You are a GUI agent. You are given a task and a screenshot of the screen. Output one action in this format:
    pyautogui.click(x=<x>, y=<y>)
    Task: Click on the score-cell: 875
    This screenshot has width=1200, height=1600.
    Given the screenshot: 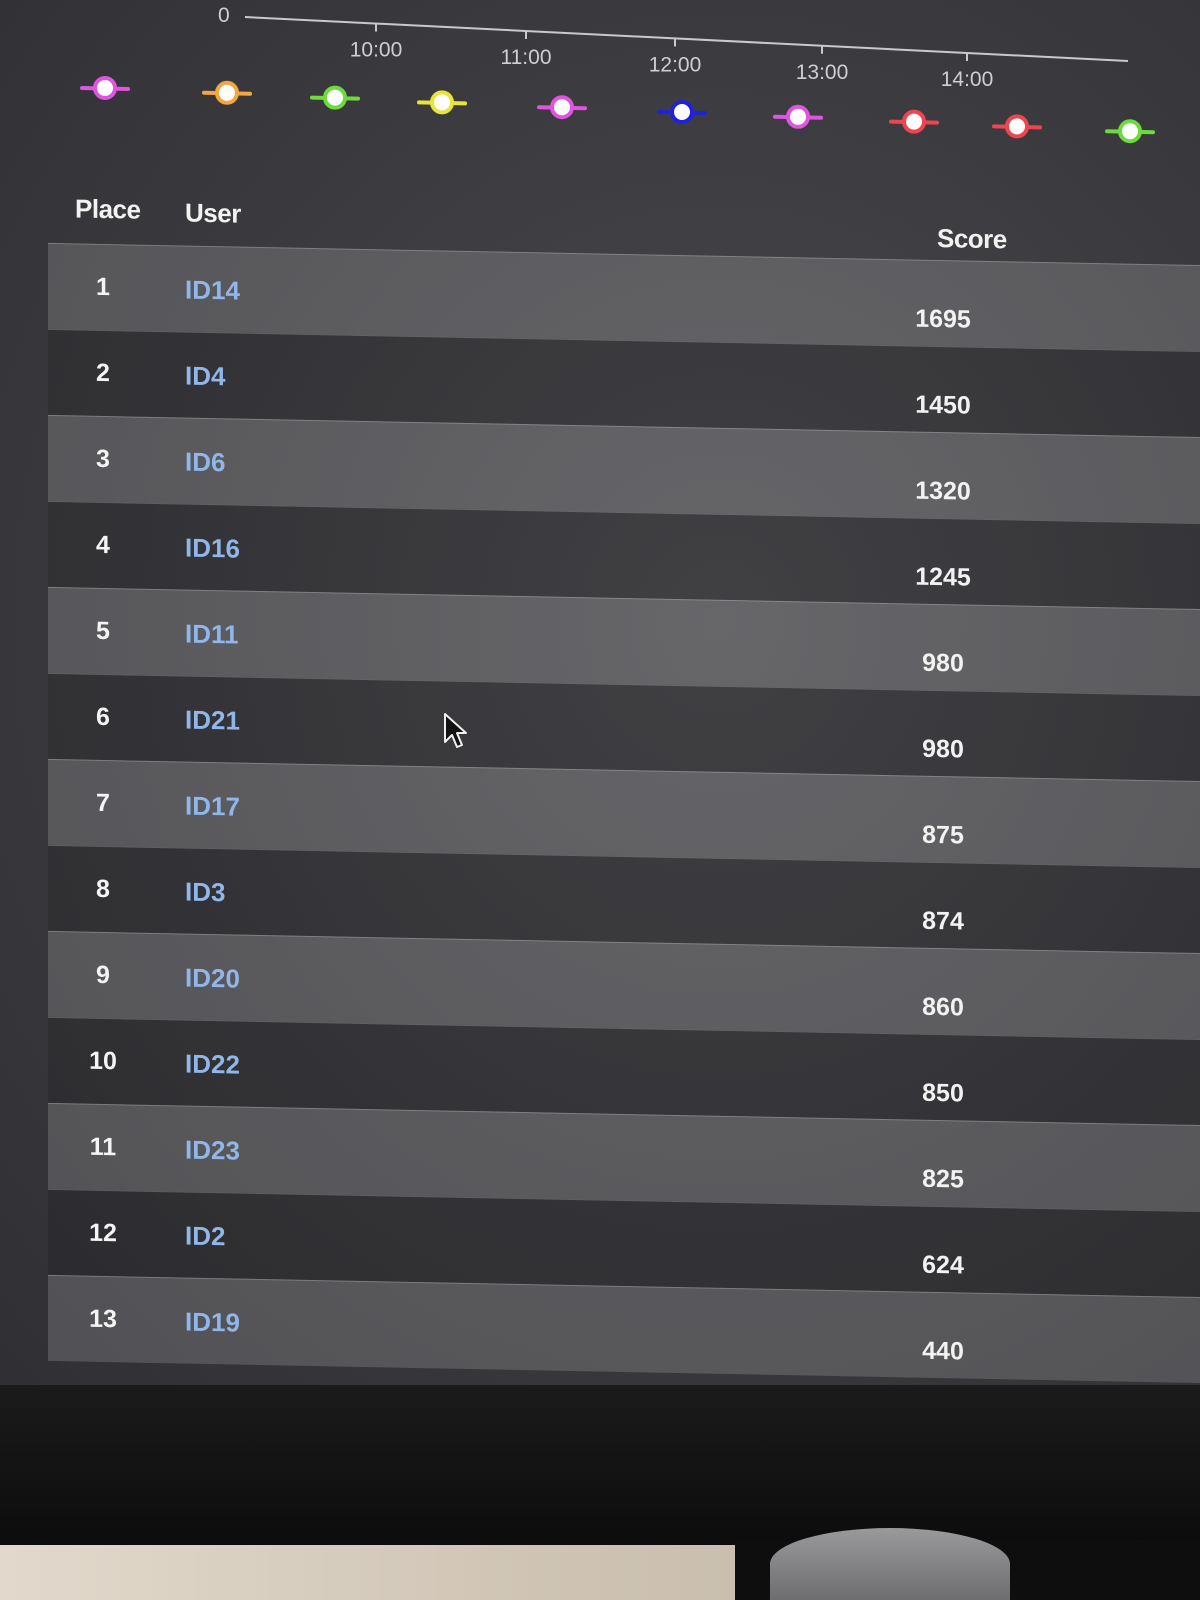 What is the action you would take?
    pyautogui.click(x=943, y=835)
    